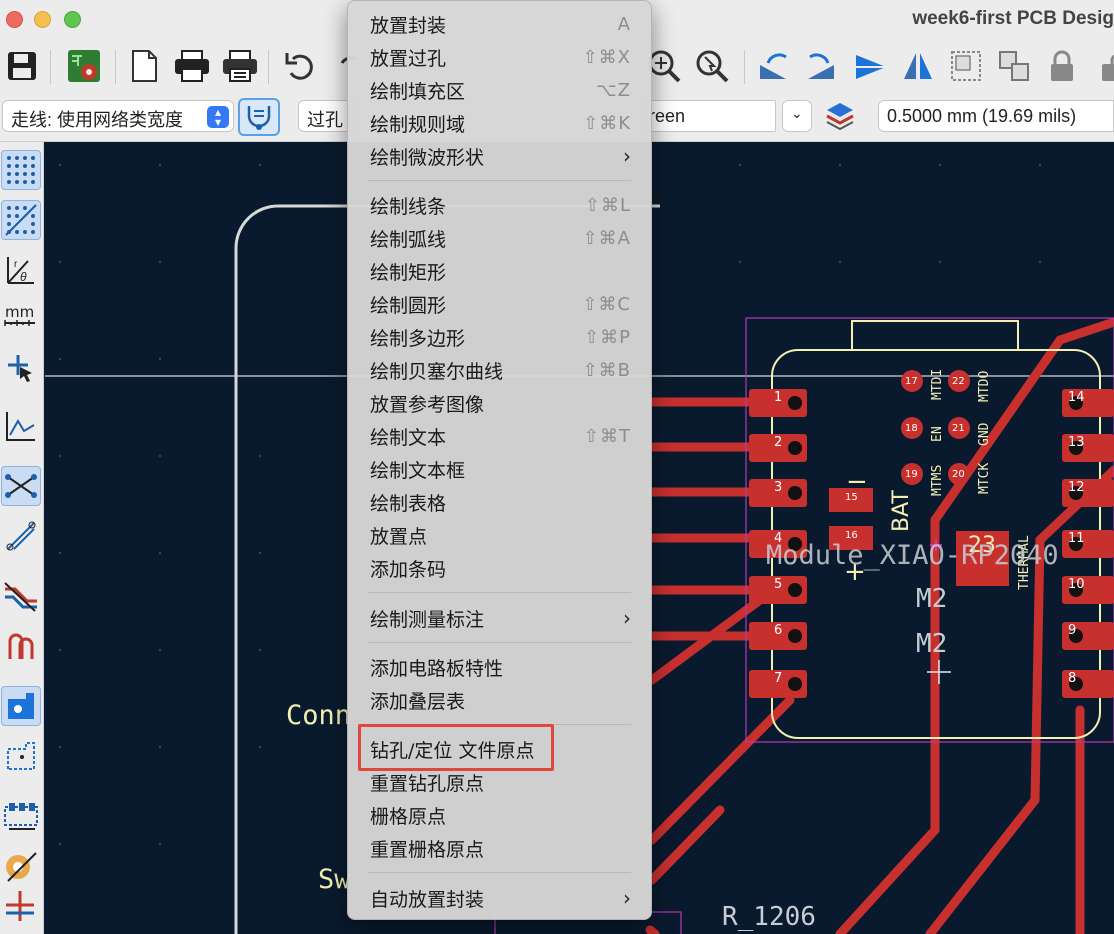 Image resolution: width=1114 pixels, height=934 pixels. What do you see at coordinates (21, 866) in the screenshot?
I see `vias-display-icon` at bounding box center [21, 866].